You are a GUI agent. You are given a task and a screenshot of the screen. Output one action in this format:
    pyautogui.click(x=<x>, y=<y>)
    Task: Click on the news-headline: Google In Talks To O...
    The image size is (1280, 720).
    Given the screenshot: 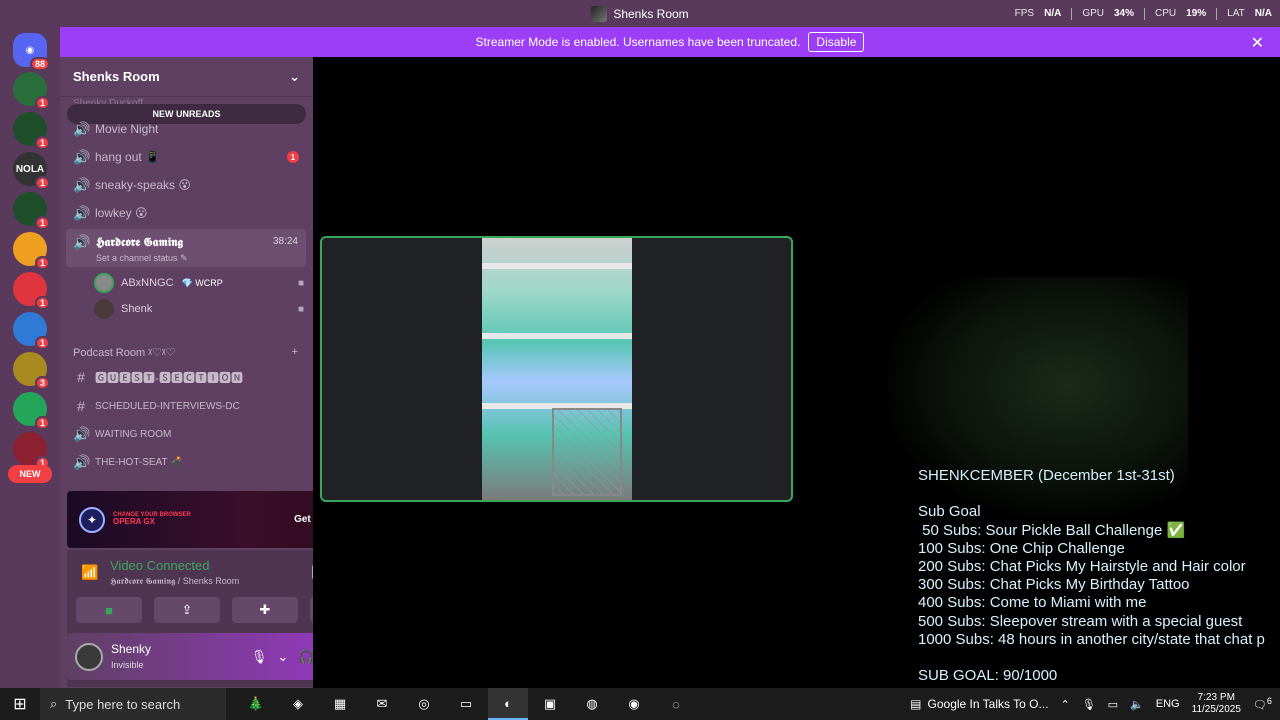 What is the action you would take?
    pyautogui.click(x=988, y=704)
    